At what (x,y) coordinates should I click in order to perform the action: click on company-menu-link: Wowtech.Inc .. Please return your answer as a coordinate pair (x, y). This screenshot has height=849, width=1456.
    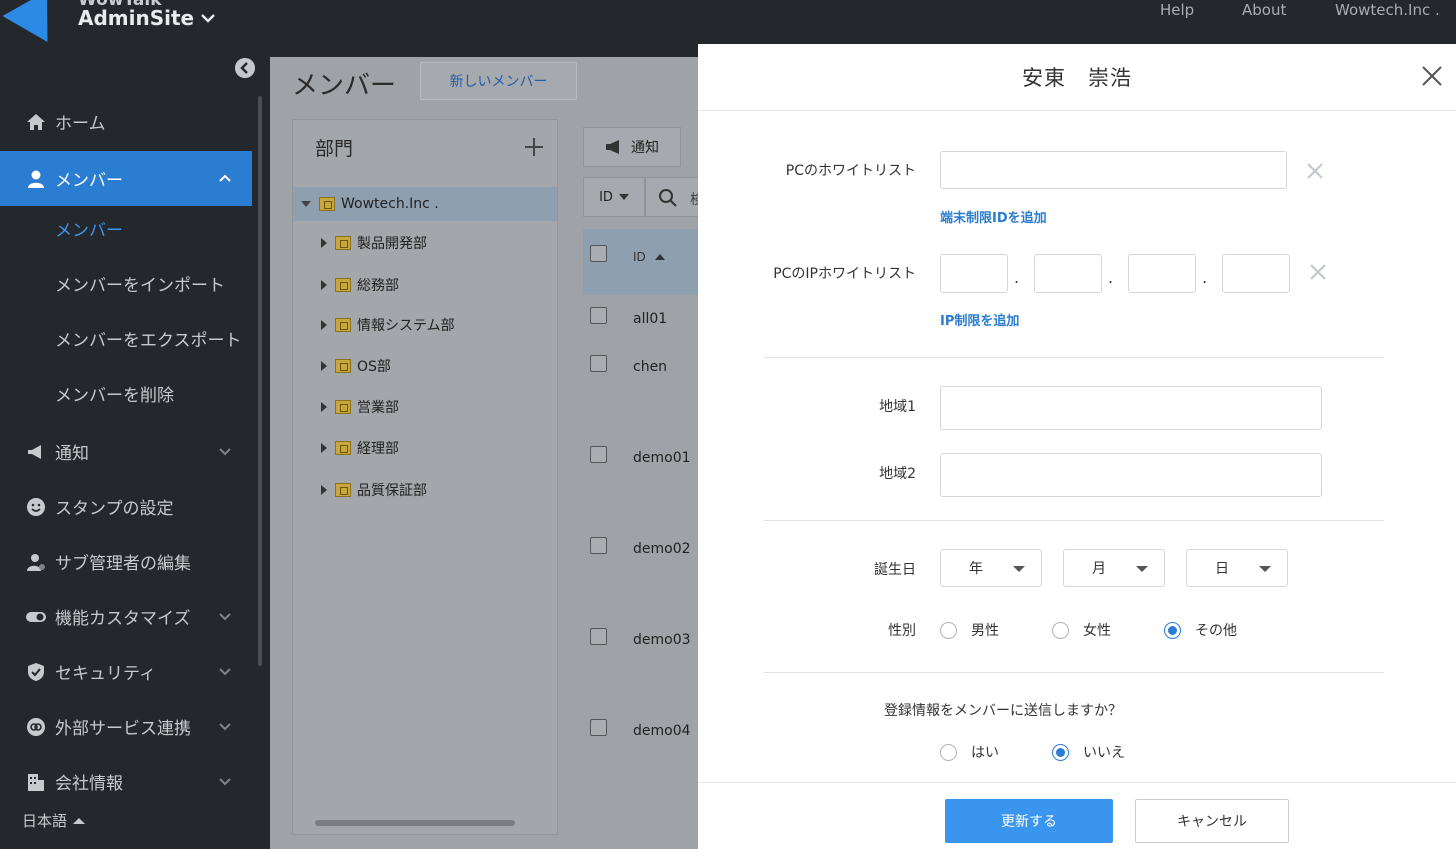
    Looking at the image, I should click on (1387, 10).